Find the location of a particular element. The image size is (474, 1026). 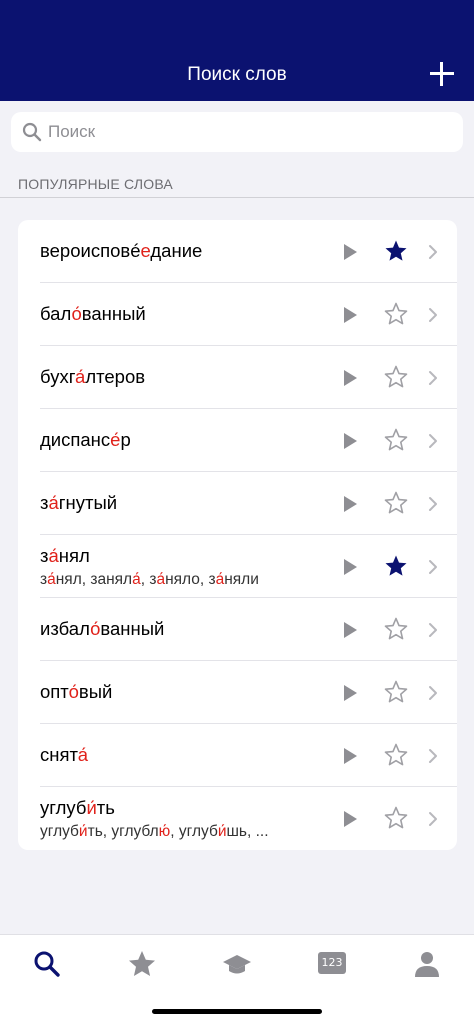

profile-icon is located at coordinates (427, 964).